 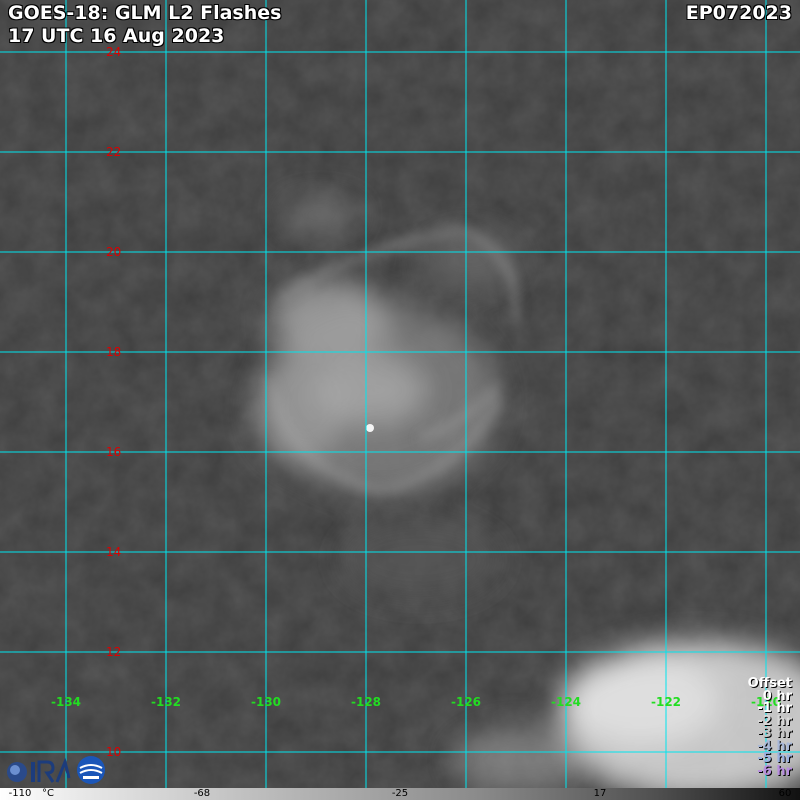 What do you see at coordinates (202, 793) in the screenshot?
I see `colorbar-label-2: -68` at bounding box center [202, 793].